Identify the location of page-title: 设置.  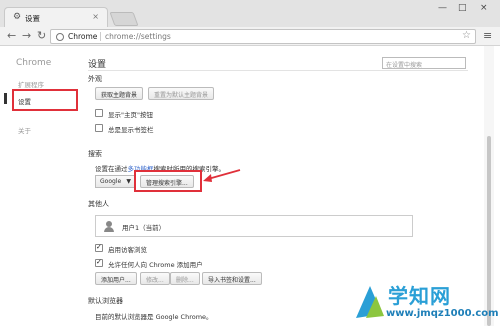
(97, 65).